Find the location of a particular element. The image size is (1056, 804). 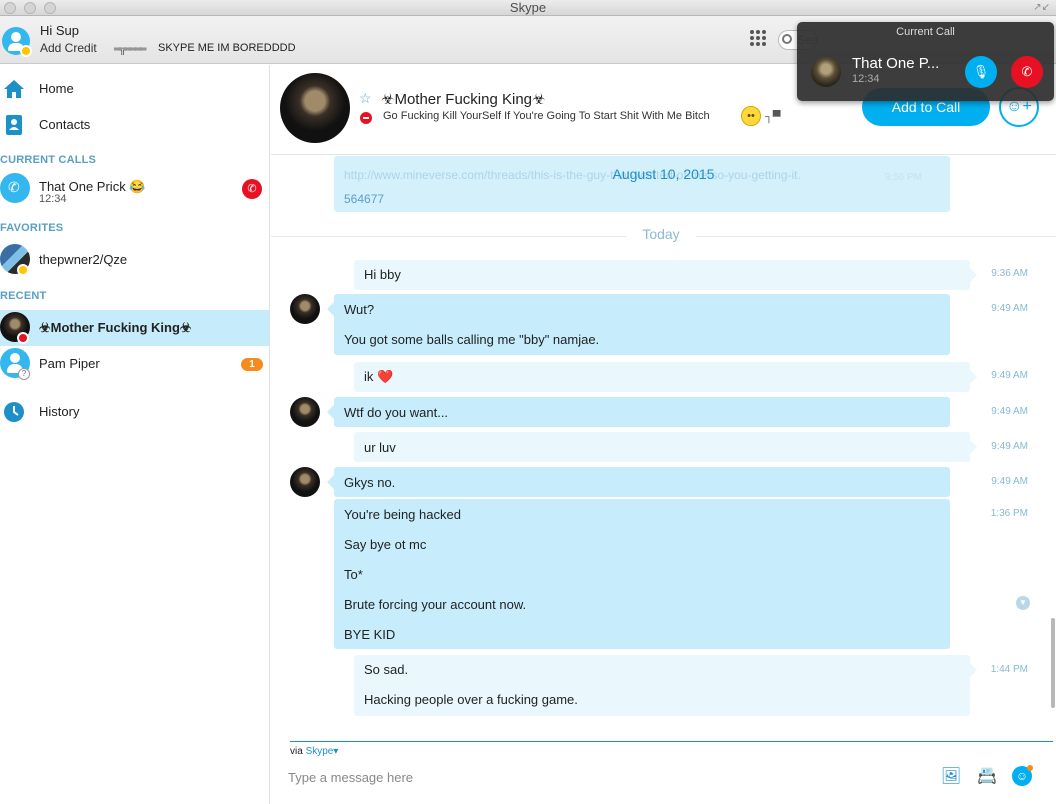

message-bubble-incoming: Gkys no. is located at coordinates (638, 482).